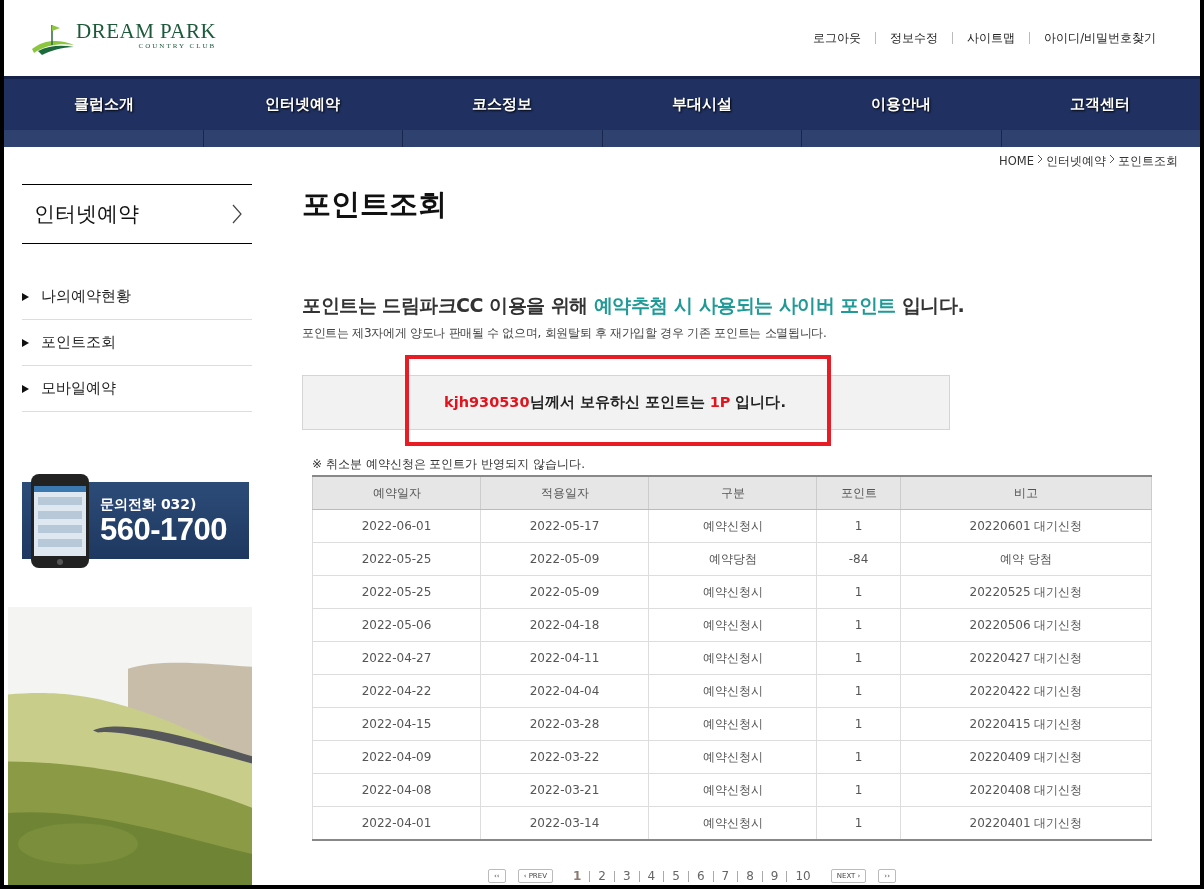 The image size is (1204, 889). What do you see at coordinates (901, 104) in the screenshot?
I see `nav-item: 이용안내` at bounding box center [901, 104].